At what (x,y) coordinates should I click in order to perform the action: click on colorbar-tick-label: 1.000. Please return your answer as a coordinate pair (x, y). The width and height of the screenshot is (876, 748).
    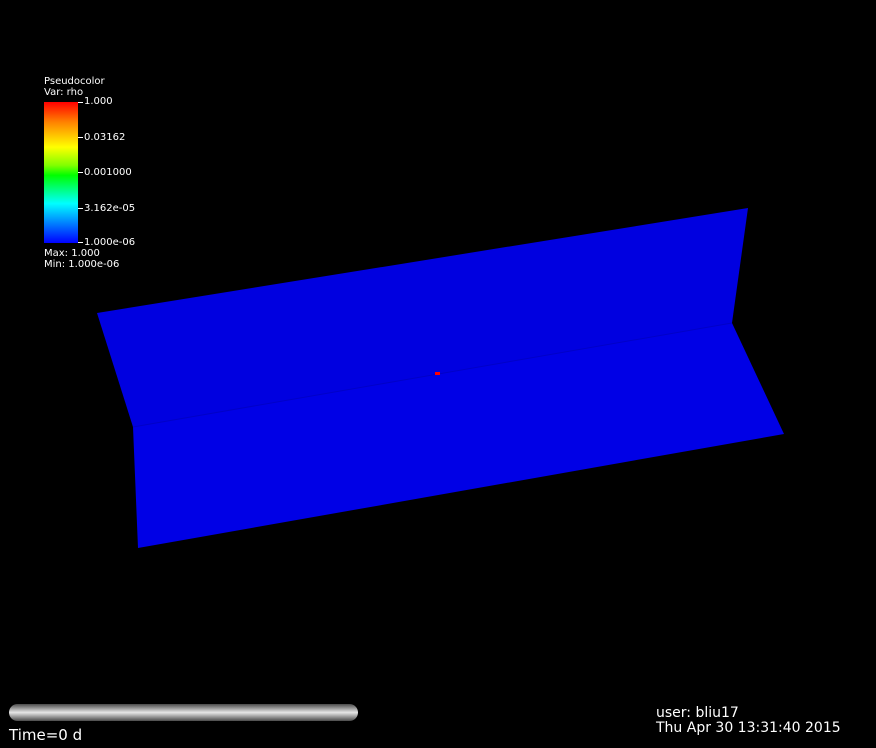
    Looking at the image, I should click on (98, 101).